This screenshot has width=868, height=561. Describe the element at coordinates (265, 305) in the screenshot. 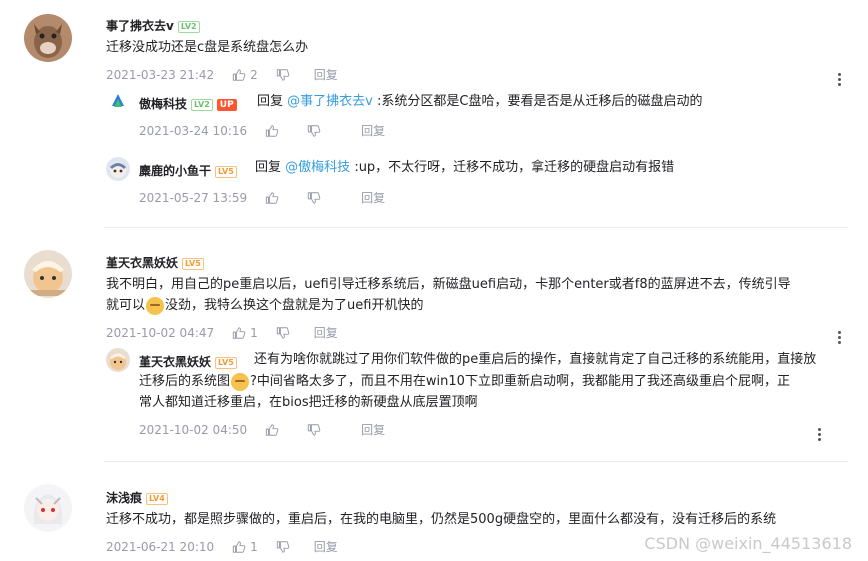

I see `comment-text: 就可以 没劲，我特么换这个盘就是为了uefi开机快的` at that location.